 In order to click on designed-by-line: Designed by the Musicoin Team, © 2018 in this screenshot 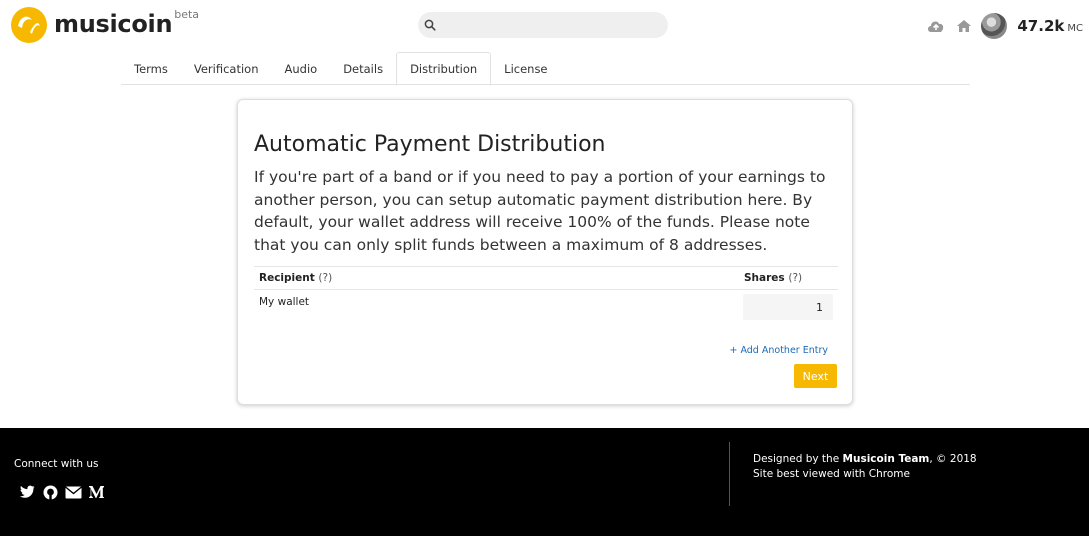, I will do `click(865, 459)`.